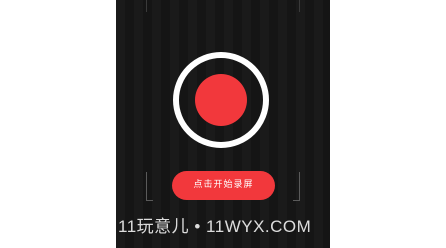 The image size is (446, 248). Describe the element at coordinates (146, 6) in the screenshot. I see `frame-line-left` at that location.